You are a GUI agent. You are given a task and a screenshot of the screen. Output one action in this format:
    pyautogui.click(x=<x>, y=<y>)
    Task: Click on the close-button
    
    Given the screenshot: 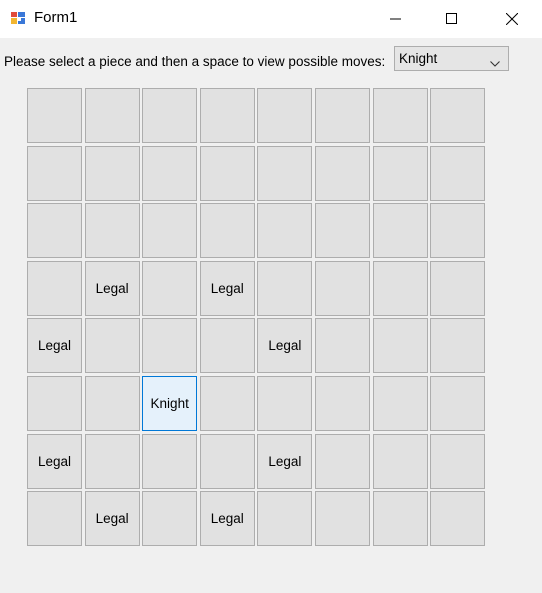 What is the action you would take?
    pyautogui.click(x=512, y=19)
    